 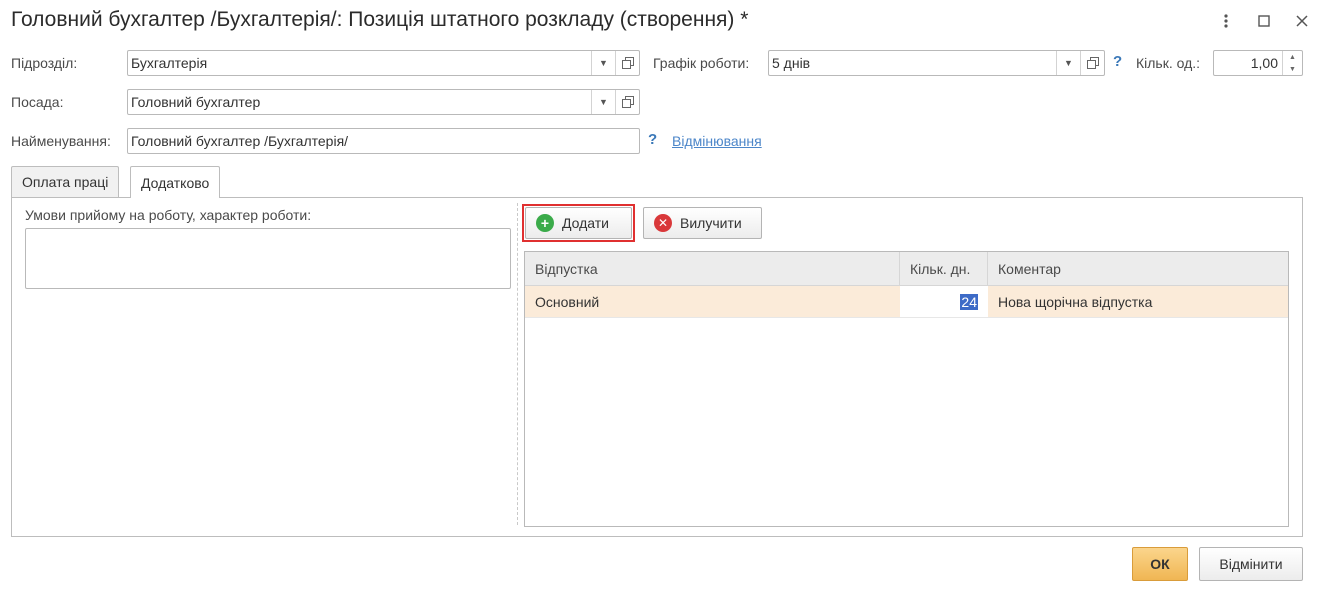 I want to click on more-vertical-icon, so click(x=1226, y=21).